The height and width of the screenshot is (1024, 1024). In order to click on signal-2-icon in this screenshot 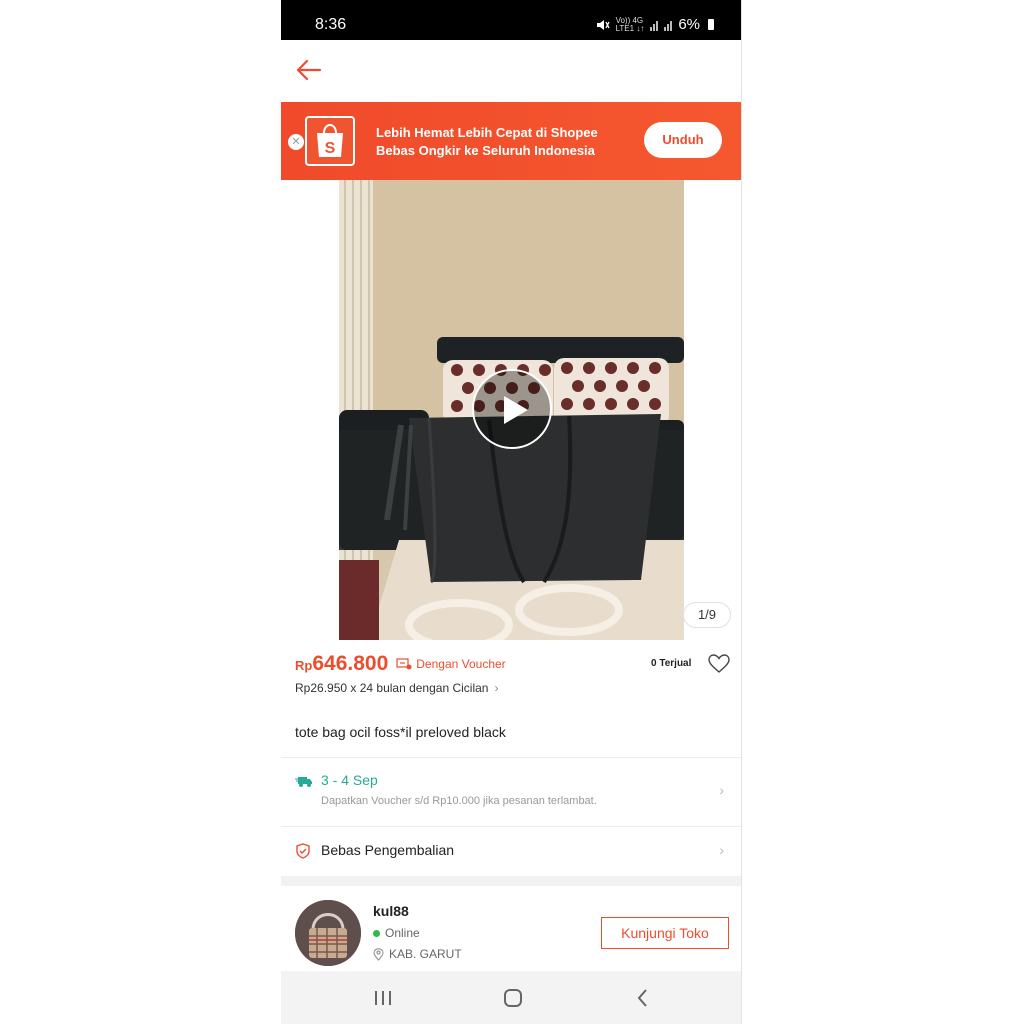, I will do `click(668, 25)`.